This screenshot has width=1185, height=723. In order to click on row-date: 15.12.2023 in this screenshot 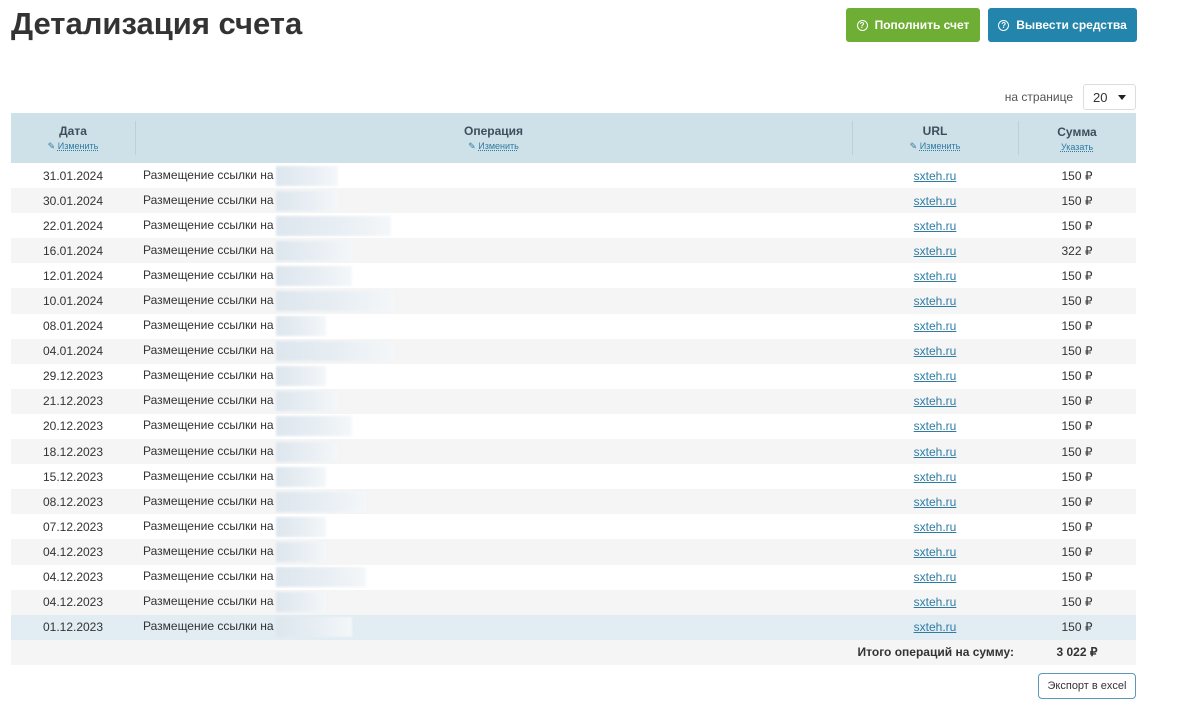, I will do `click(73, 476)`.